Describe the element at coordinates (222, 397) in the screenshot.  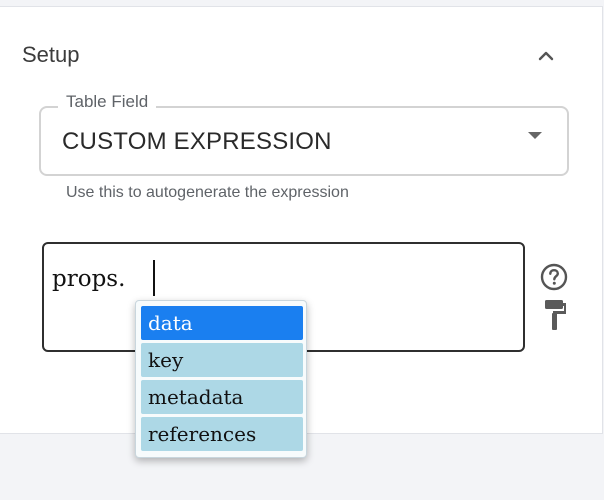
I see `autocomplete-item-metadata: metadata` at that location.